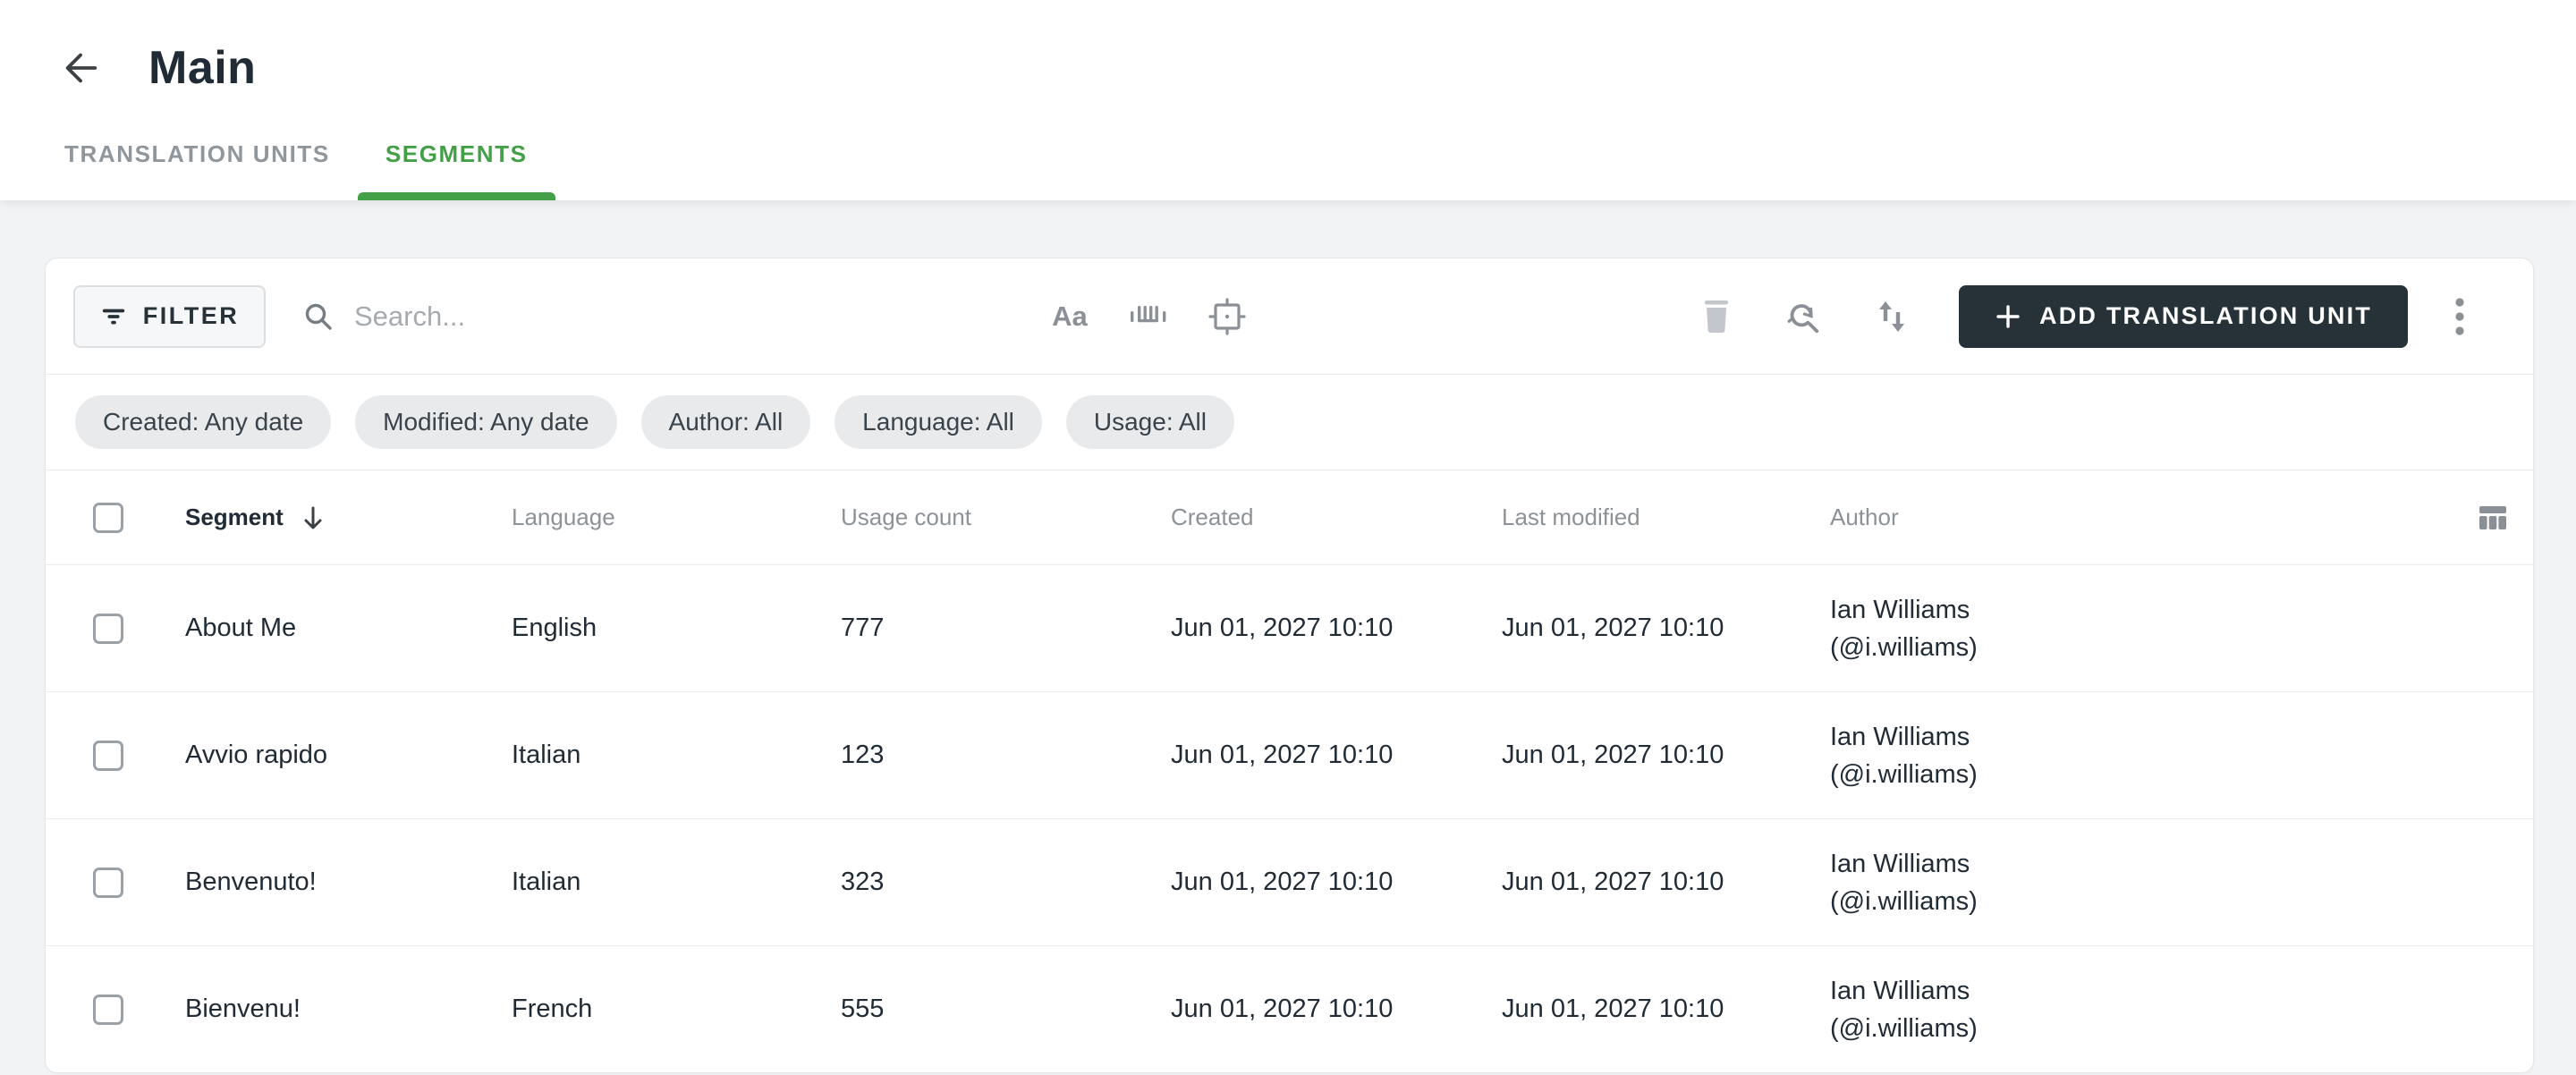  Describe the element at coordinates (1006, 517) in the screenshot. I see `column-header-usage-count: Usage count` at that location.